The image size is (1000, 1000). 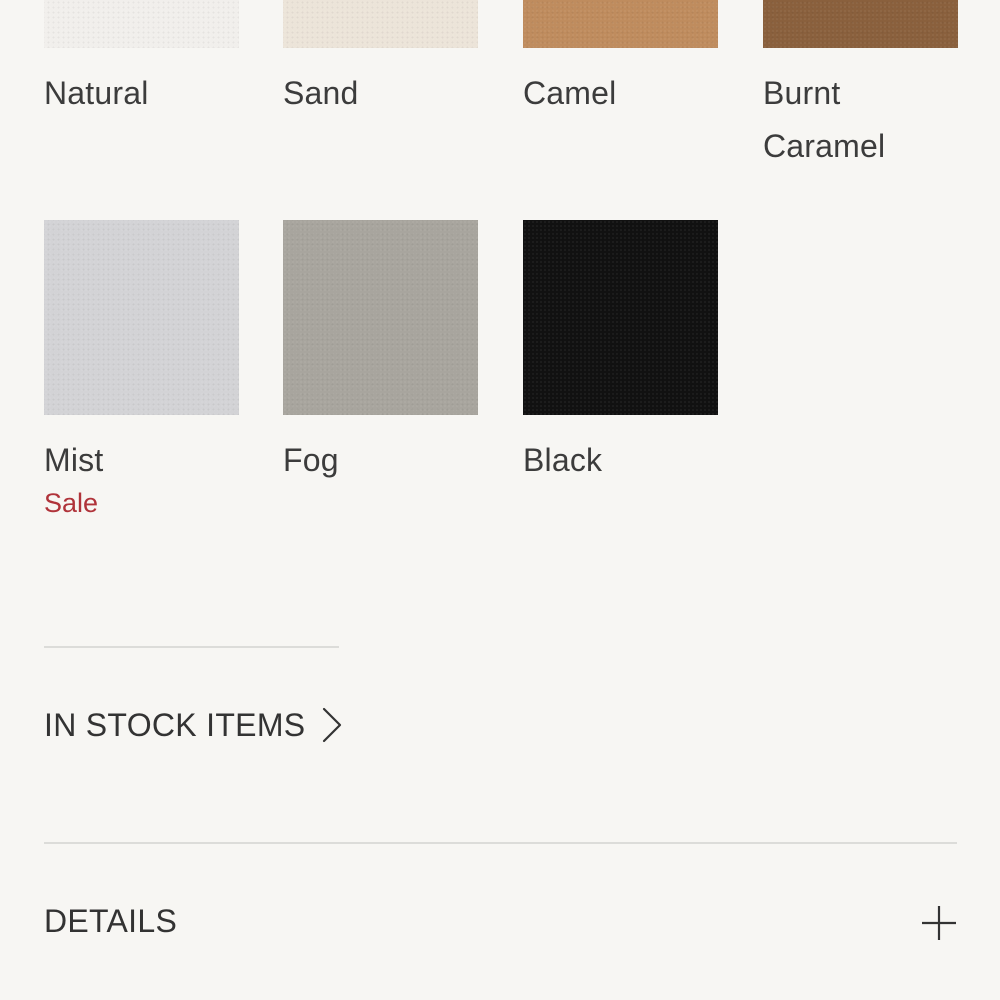 What do you see at coordinates (74, 460) in the screenshot?
I see `swatch-label: Mist` at bounding box center [74, 460].